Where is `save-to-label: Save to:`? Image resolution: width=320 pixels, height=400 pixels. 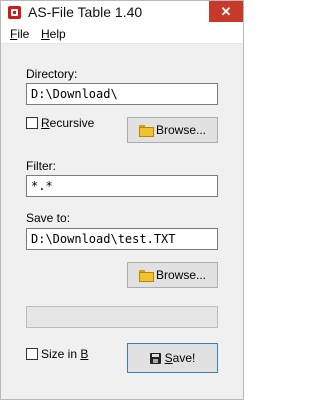
save-to-label: Save to: is located at coordinates (48, 218).